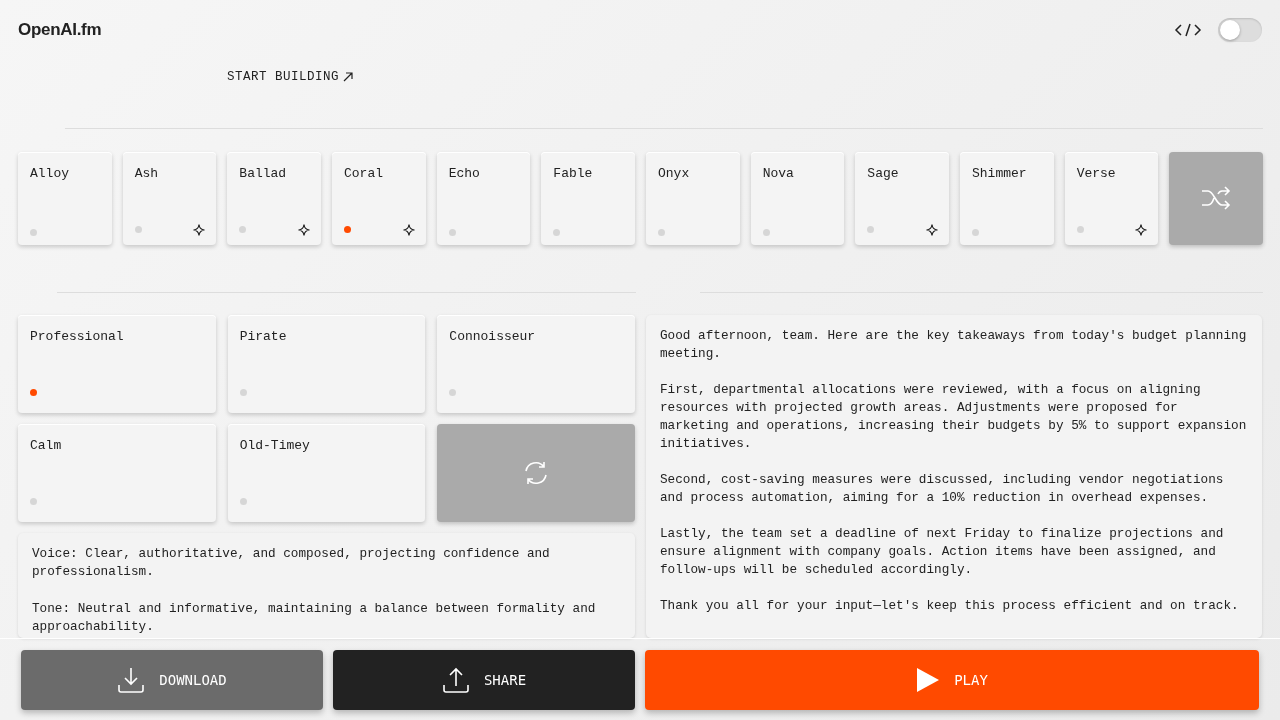 The width and height of the screenshot is (1280, 720). What do you see at coordinates (902, 198) in the screenshot?
I see `voice-tile: Sage` at bounding box center [902, 198].